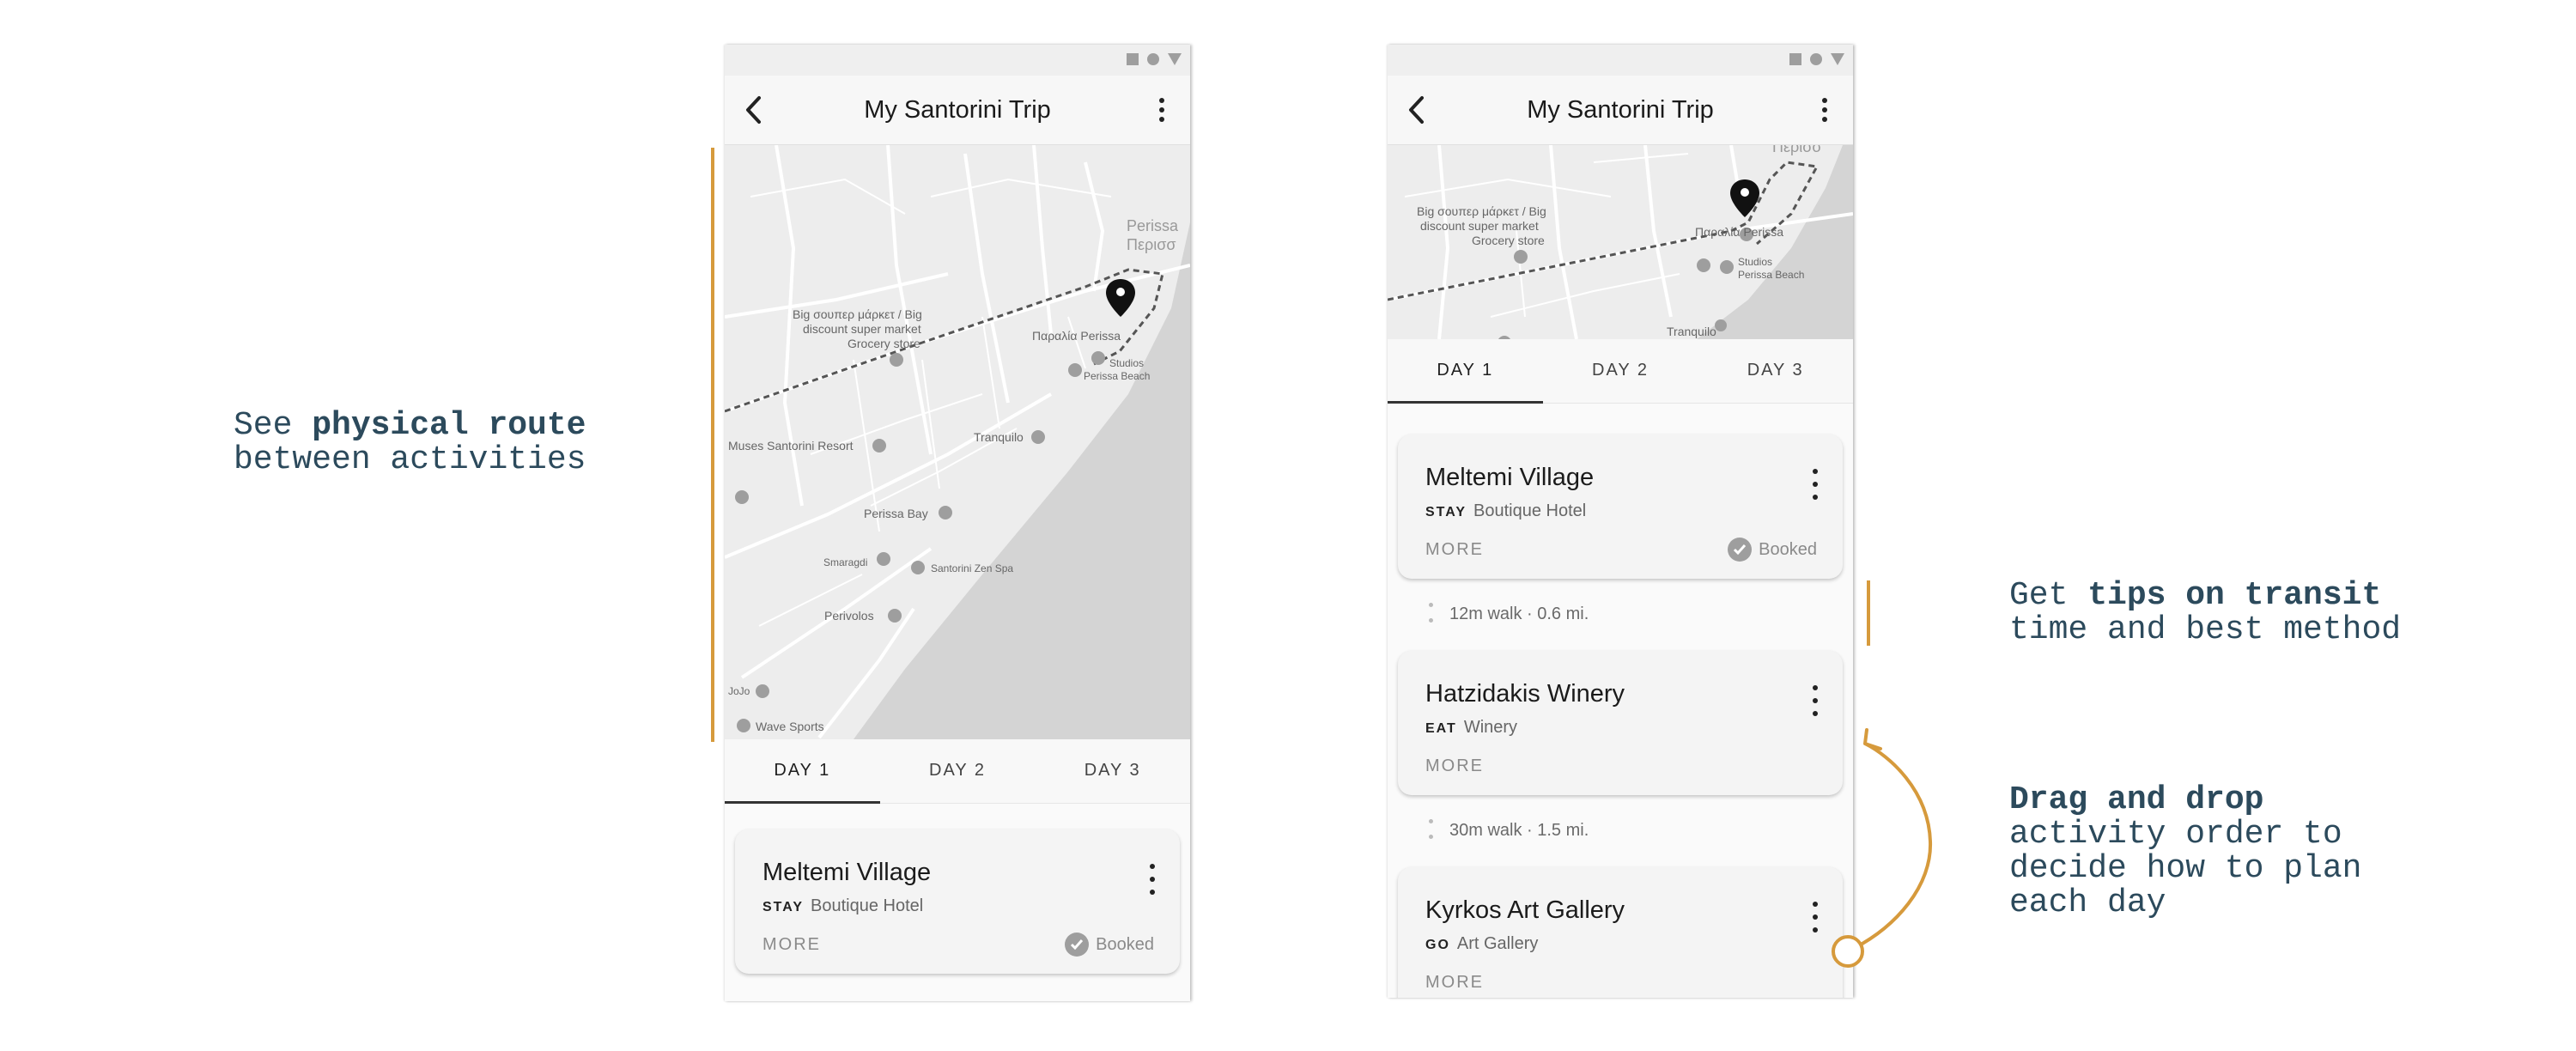 The height and width of the screenshot is (1051, 2576). What do you see at coordinates (2048, 595) in the screenshot?
I see `annotation-transit-prefix: Get` at bounding box center [2048, 595].